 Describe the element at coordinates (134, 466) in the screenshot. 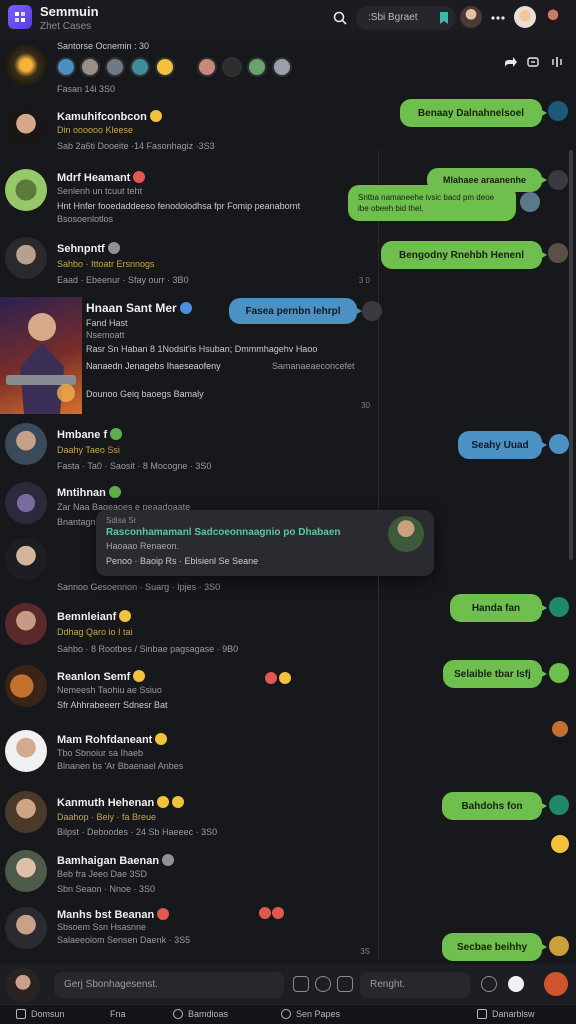

I see `conversation-meta: Fasta · Ta0 · Saosit · 8 Mocogne · 3S0` at that location.